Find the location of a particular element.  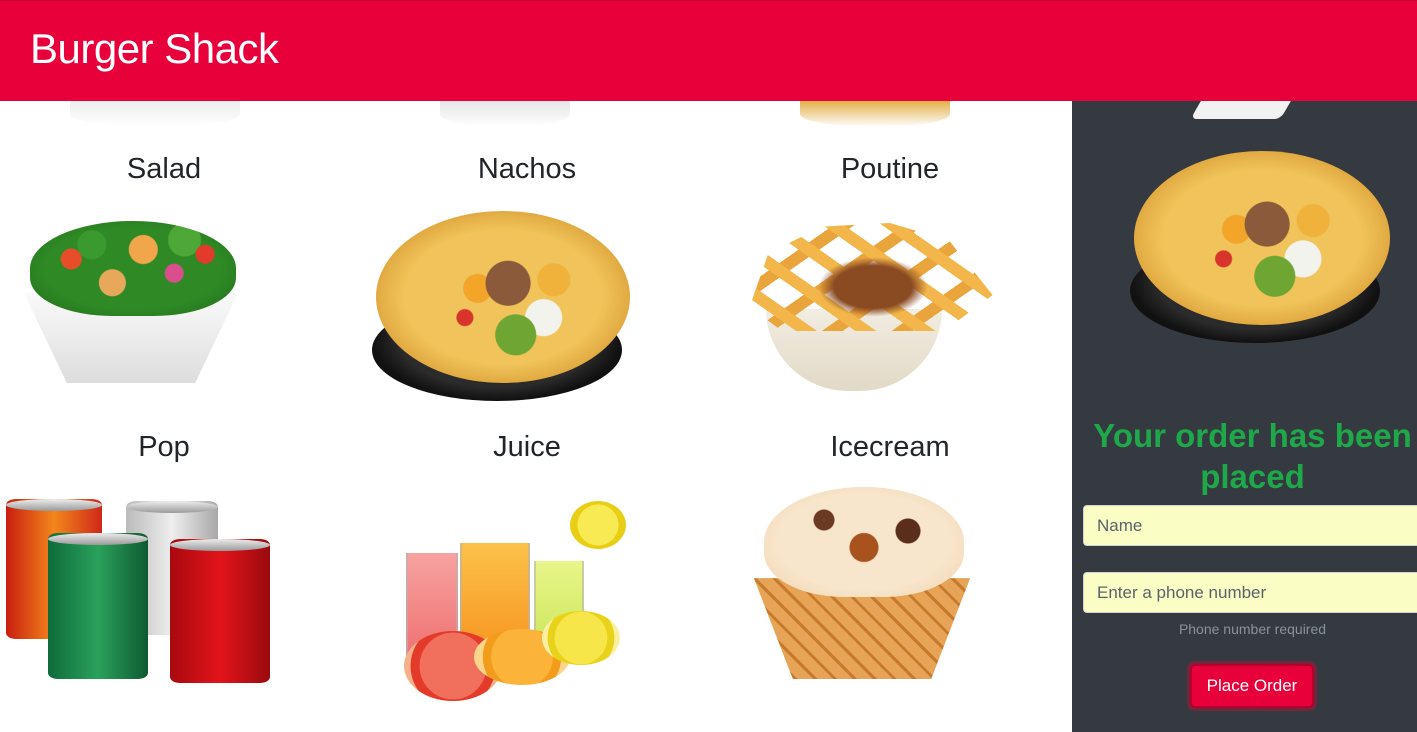

poutine-image is located at coordinates (864, 315).